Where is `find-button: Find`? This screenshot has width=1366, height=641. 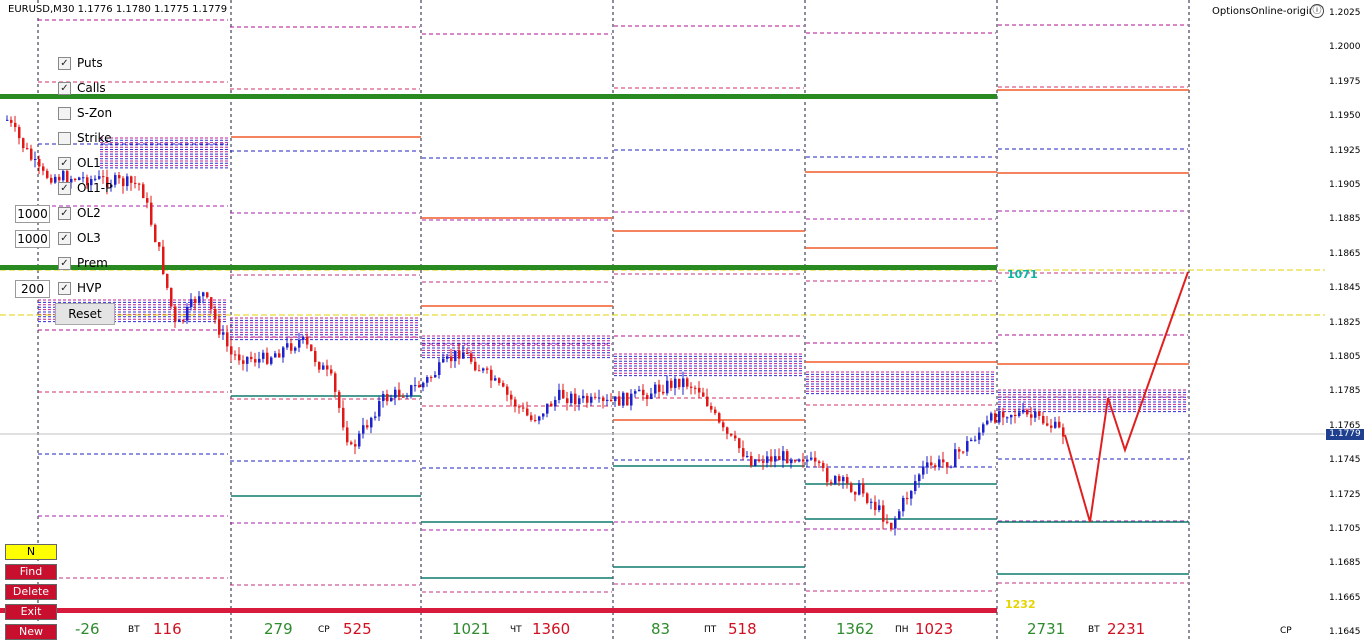 find-button: Find is located at coordinates (31, 572).